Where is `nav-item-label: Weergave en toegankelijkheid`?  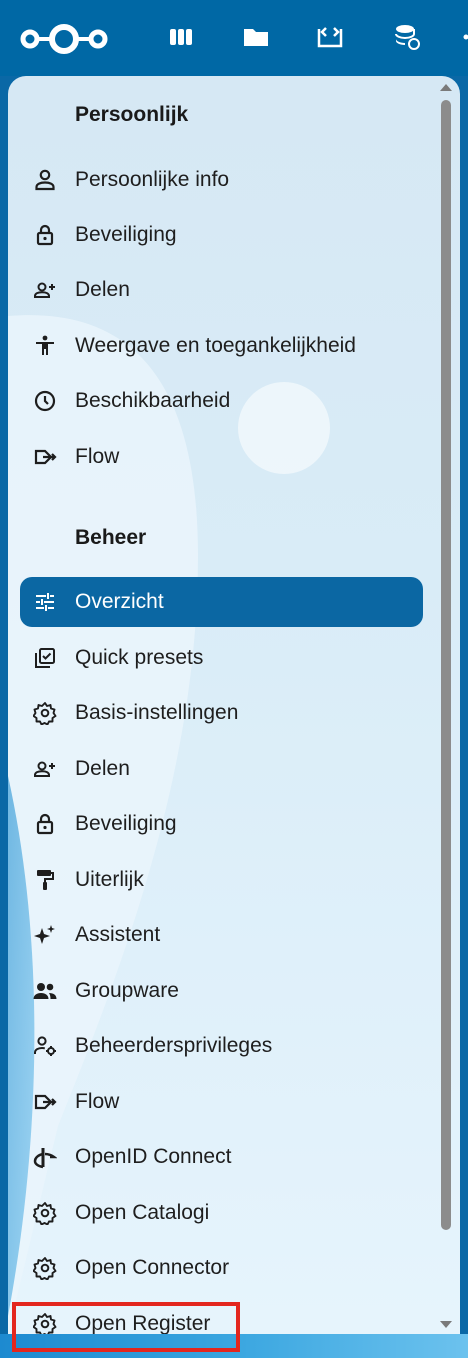
nav-item-label: Weergave en toegankelijkheid is located at coordinates (215, 345).